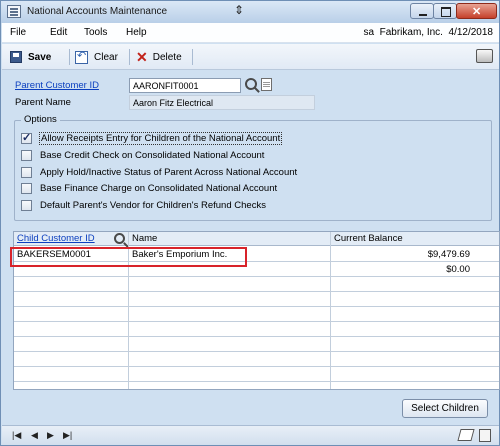 The image size is (500, 446). I want to click on menu-tools: Tools, so click(95, 32).